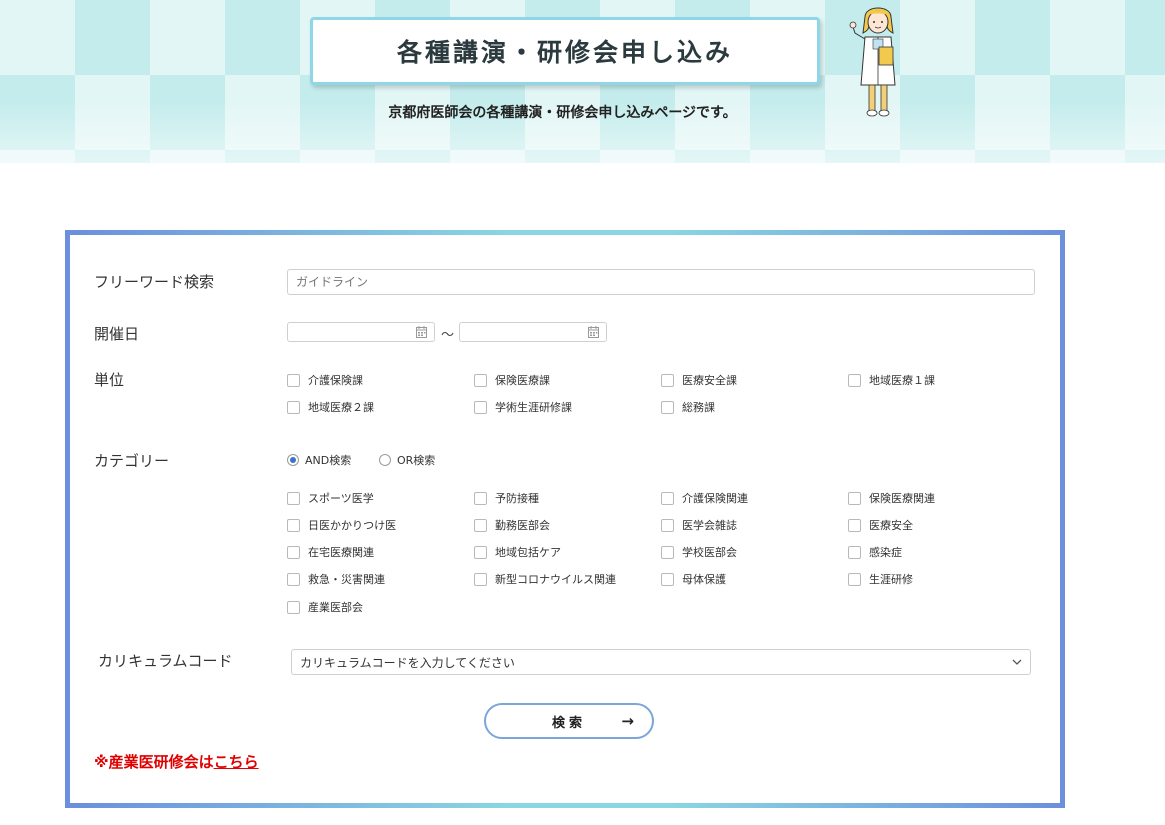  Describe the element at coordinates (165, 661) in the screenshot. I see `curriculum-label: カリキュラムコード` at that location.